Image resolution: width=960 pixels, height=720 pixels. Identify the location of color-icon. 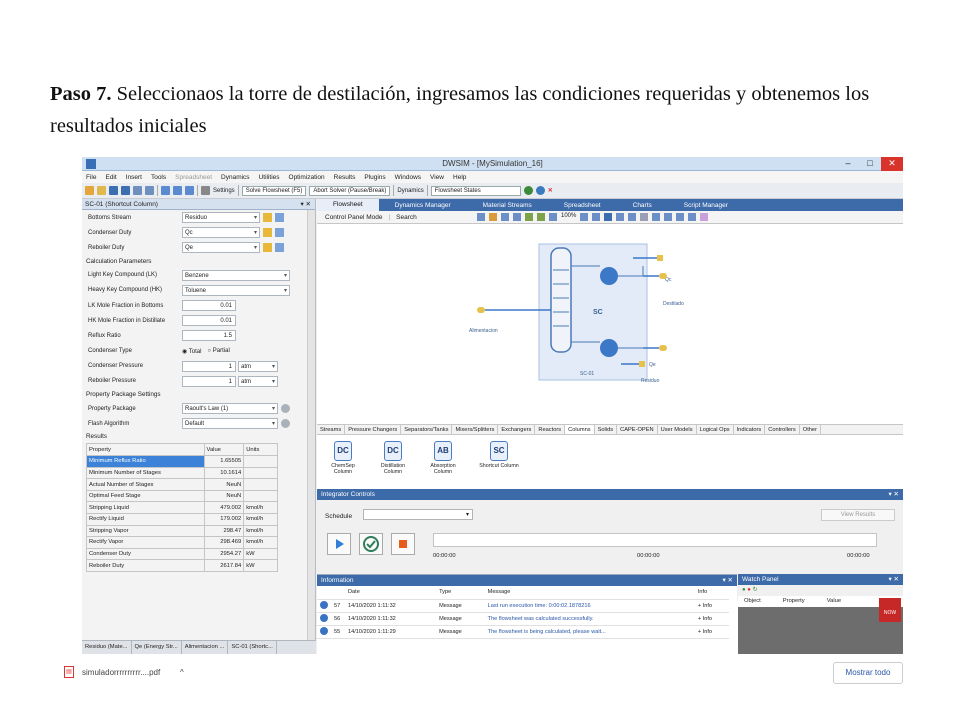
(704, 217).